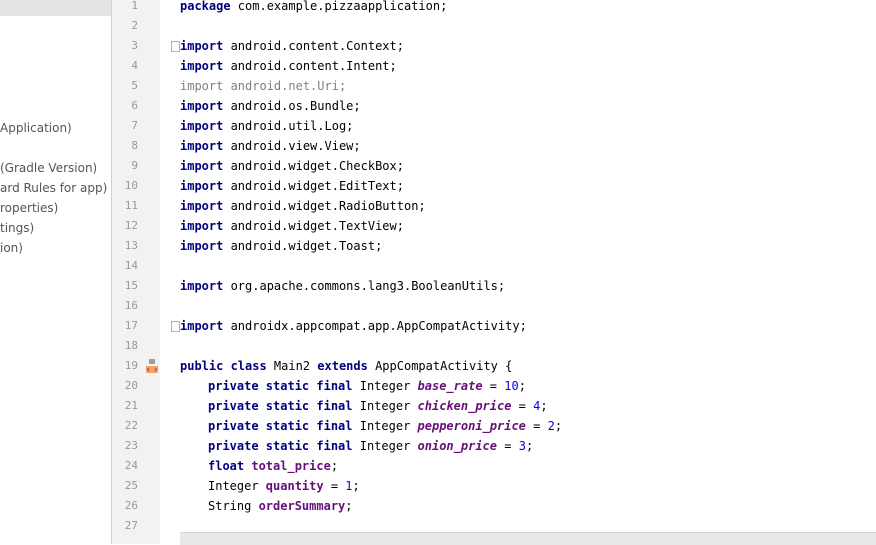 The width and height of the screenshot is (876, 545). I want to click on unused-import: import android.net.Uri;, so click(263, 86).